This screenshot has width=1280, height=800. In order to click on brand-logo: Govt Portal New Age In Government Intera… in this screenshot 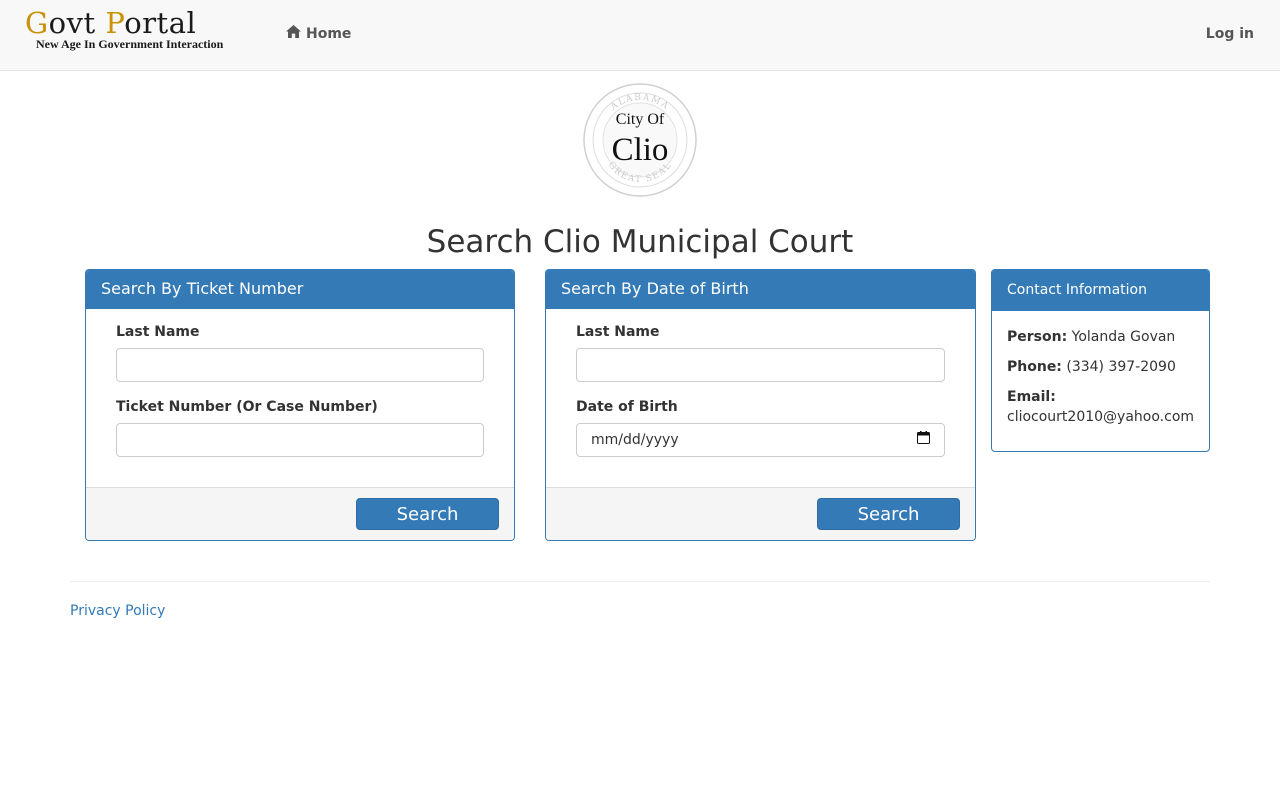, I will do `click(124, 29)`.